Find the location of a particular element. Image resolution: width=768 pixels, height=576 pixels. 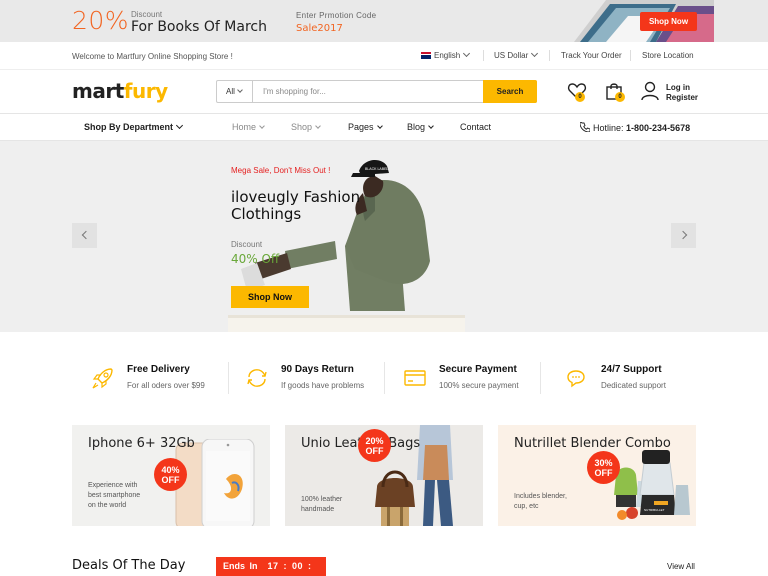

uk-flag-icon is located at coordinates (426, 56).